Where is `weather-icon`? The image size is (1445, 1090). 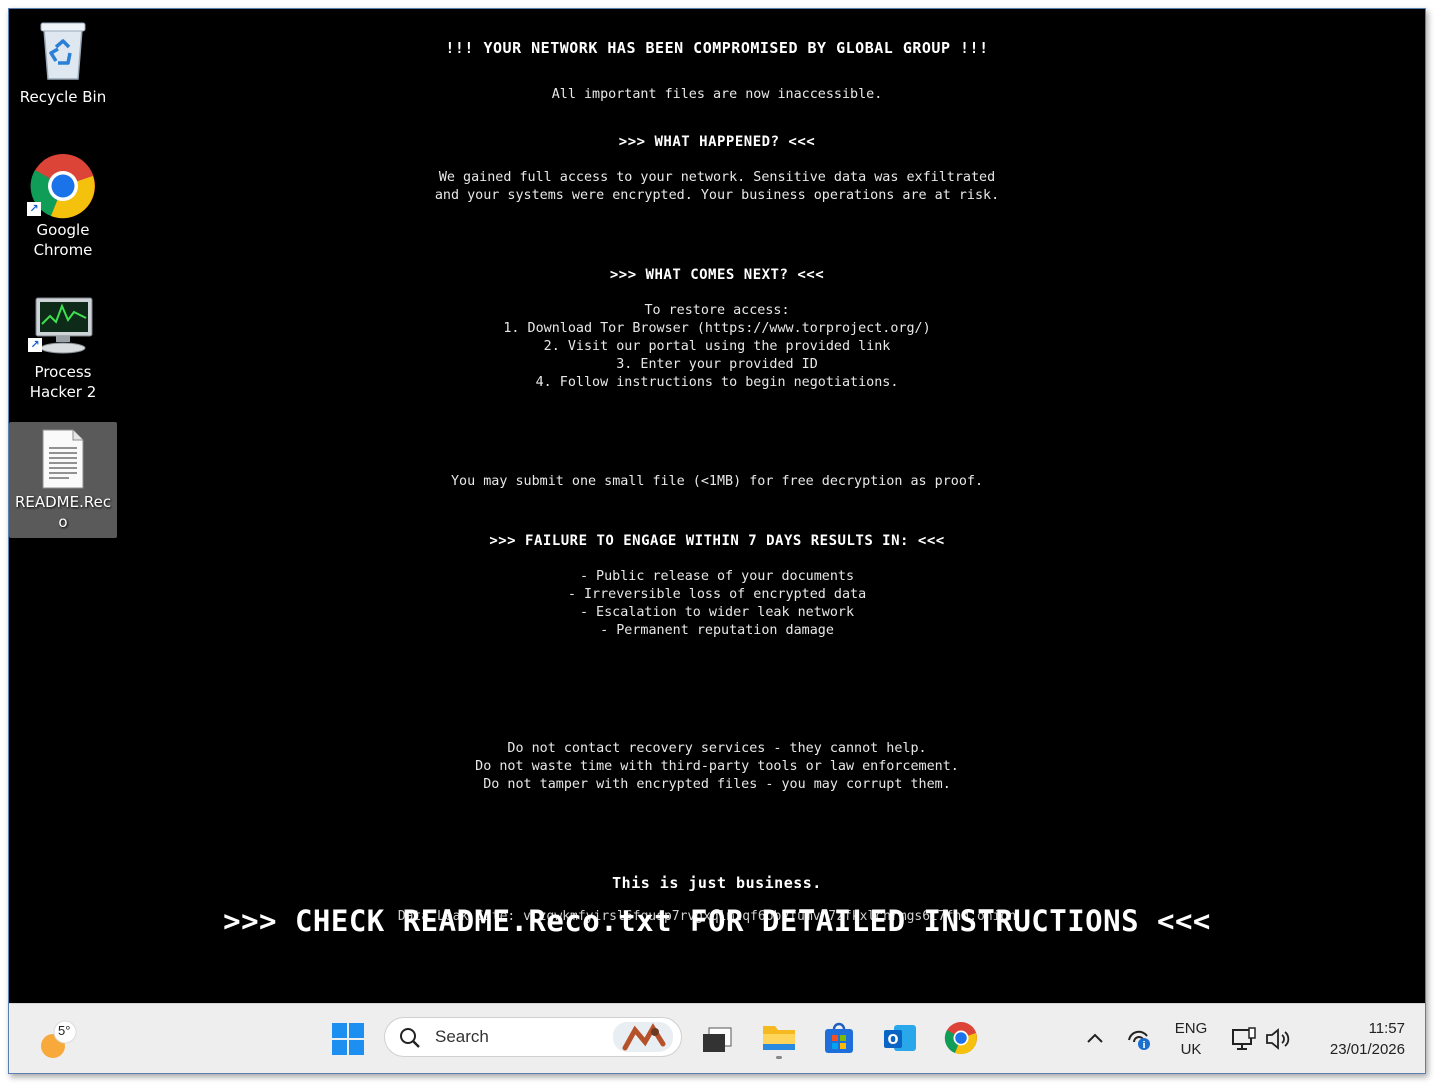
weather-icon is located at coordinates (58, 1041).